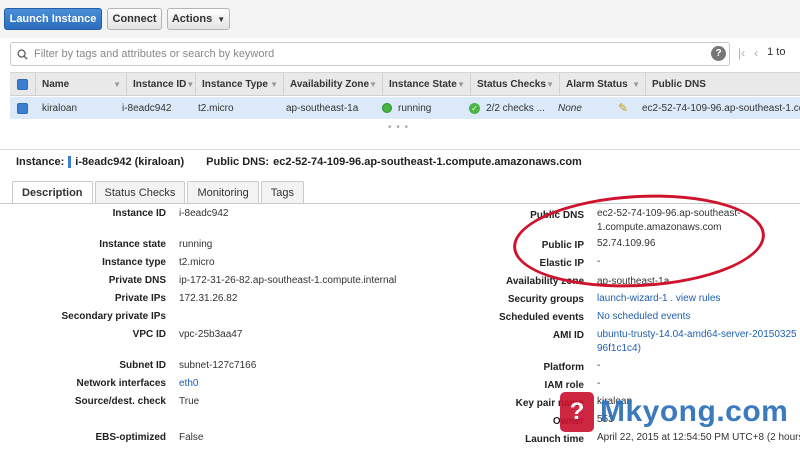 This screenshot has height=454, width=800. I want to click on value-public-dns: ec2-52-74-109-96.ap-southeast-, so click(669, 213).